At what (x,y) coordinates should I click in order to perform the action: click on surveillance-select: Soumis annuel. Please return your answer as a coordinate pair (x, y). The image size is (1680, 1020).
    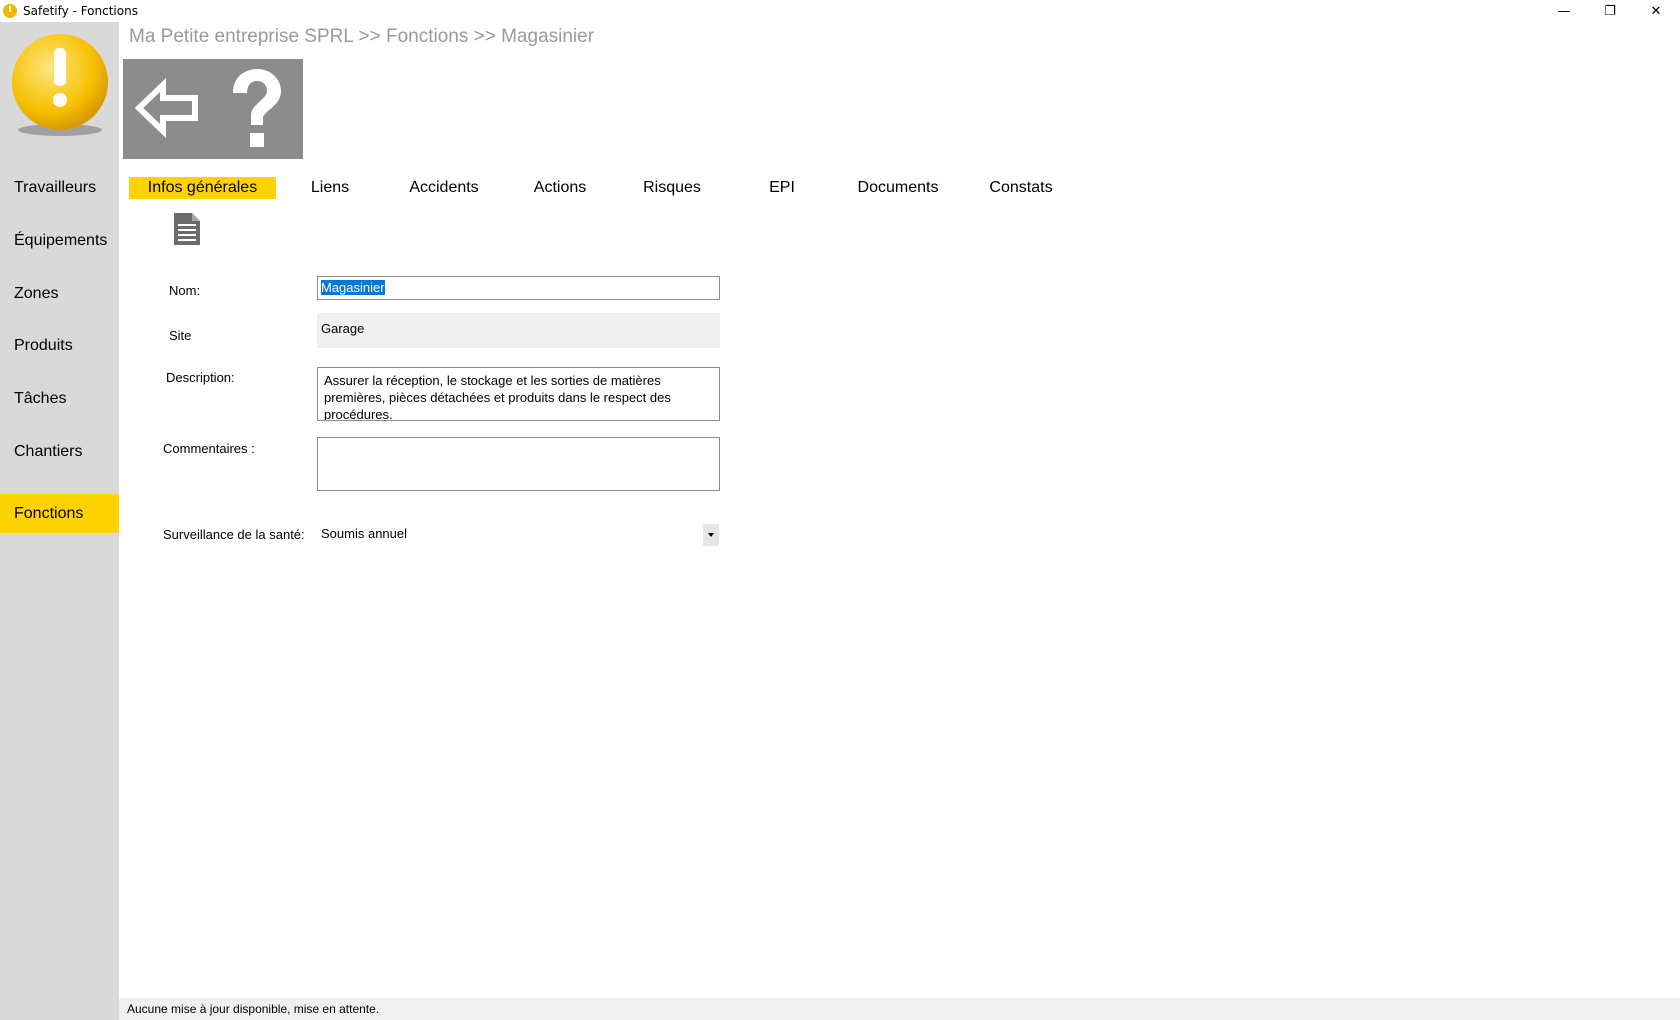
    Looking at the image, I should click on (518, 534).